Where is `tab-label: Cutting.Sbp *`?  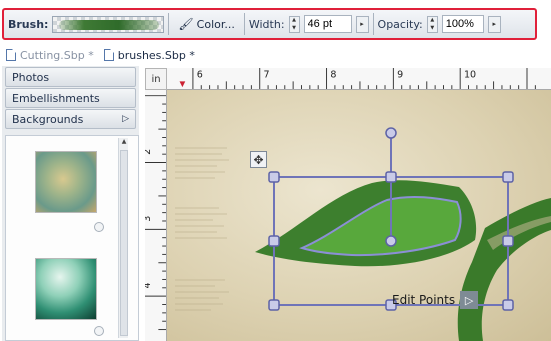 tab-label: Cutting.Sbp * is located at coordinates (57, 55).